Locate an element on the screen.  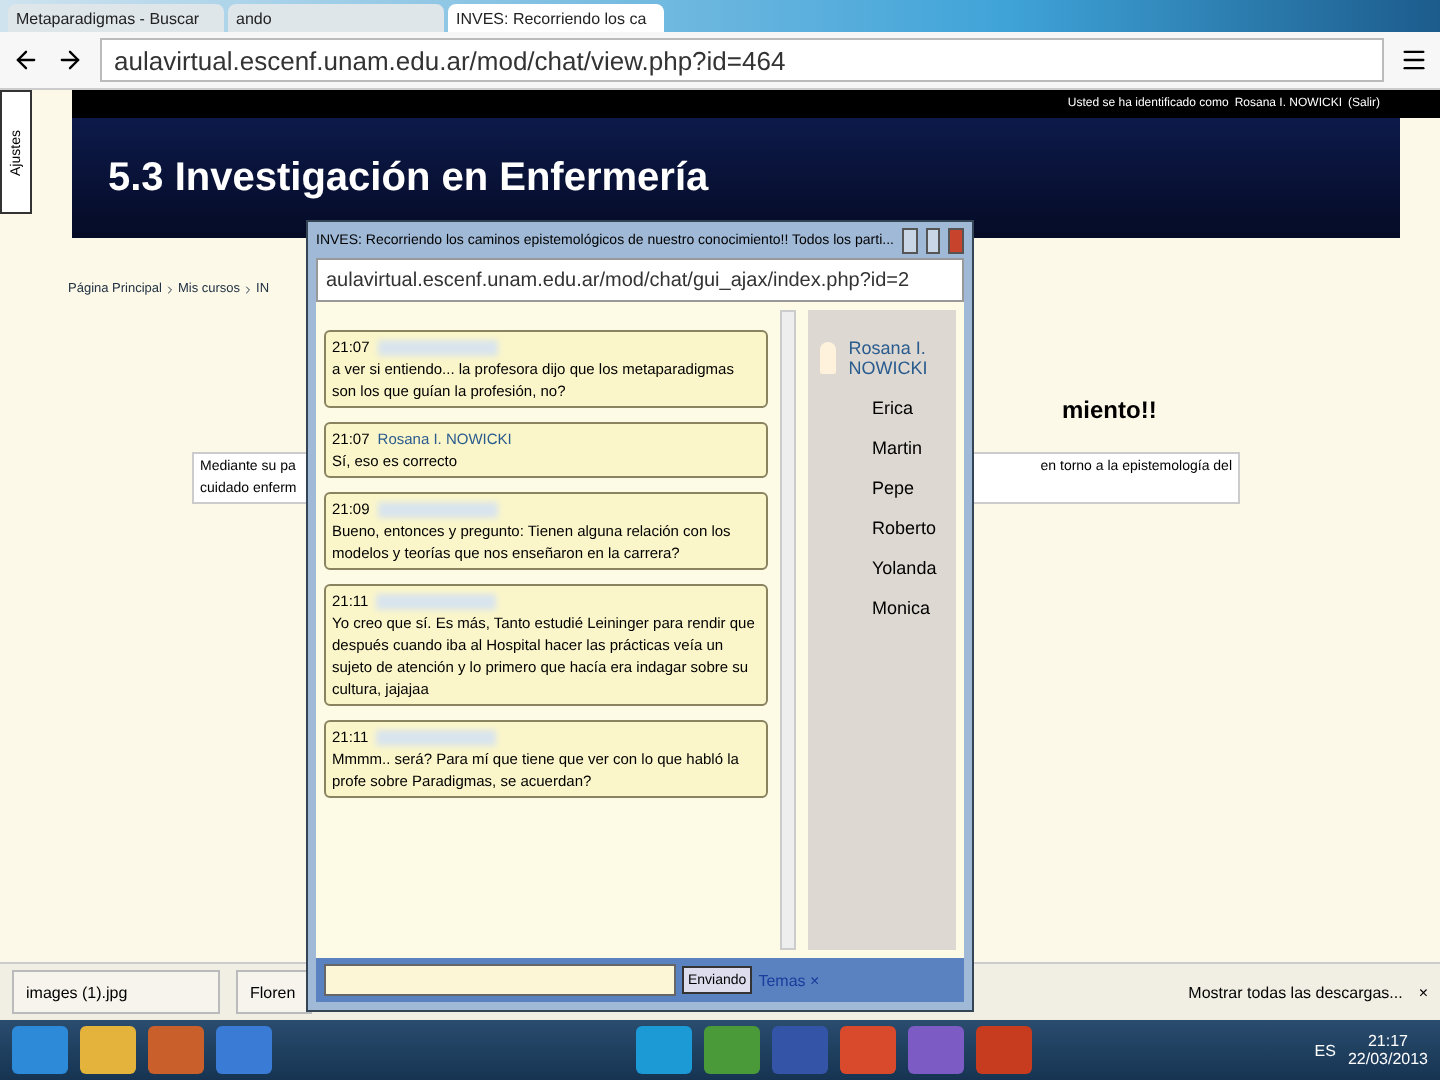
clock: 21:17 22/03/2013 is located at coordinates (1387, 1050).